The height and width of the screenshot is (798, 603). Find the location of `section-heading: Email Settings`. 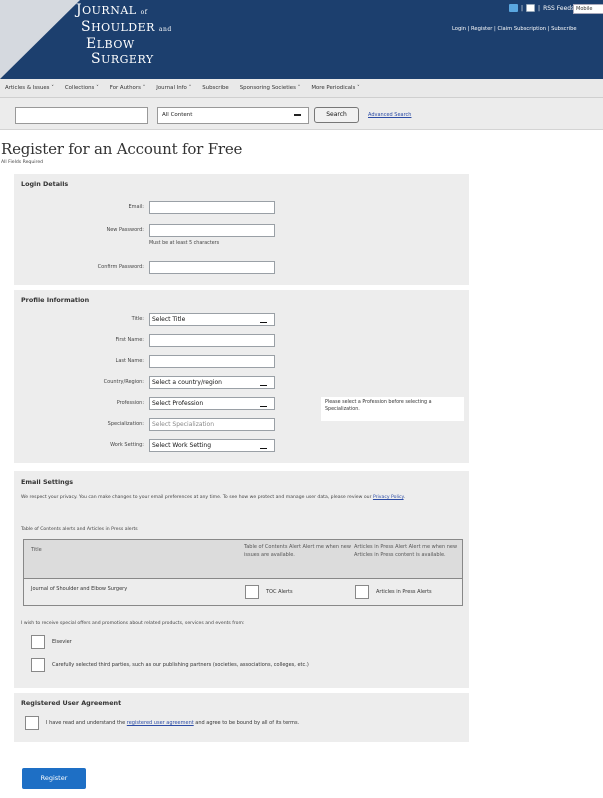

section-heading: Email Settings is located at coordinates (47, 482).